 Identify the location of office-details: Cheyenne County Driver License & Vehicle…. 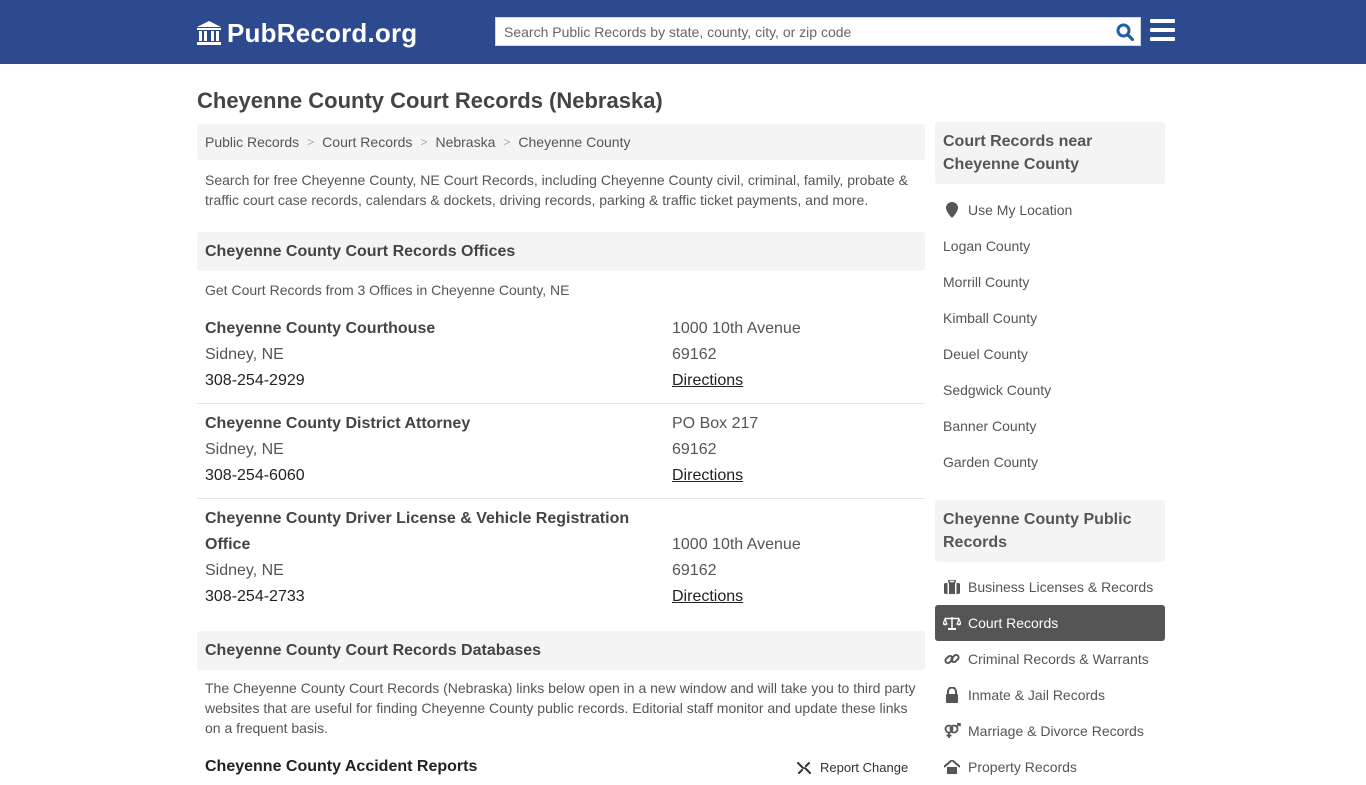
(425, 558).